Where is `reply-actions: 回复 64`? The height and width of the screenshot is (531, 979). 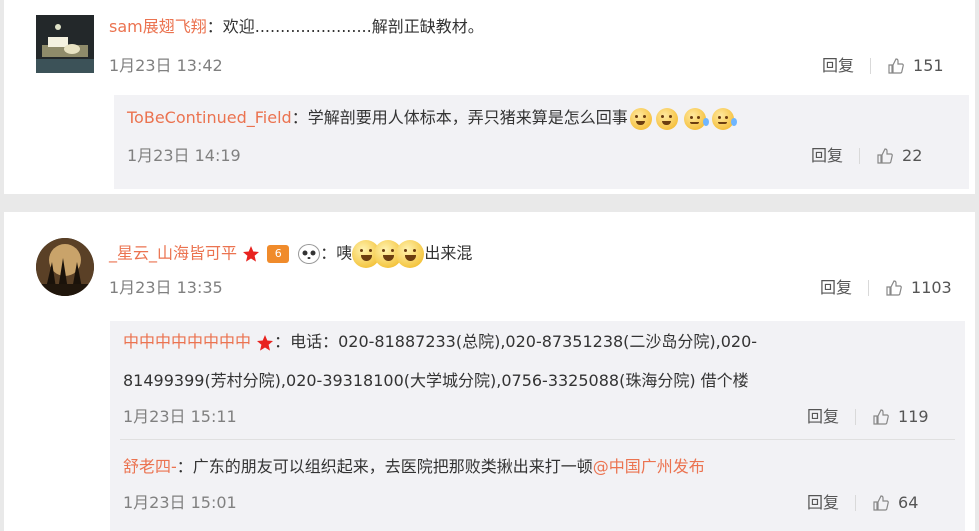 reply-actions: 回复 64 is located at coordinates (862, 503).